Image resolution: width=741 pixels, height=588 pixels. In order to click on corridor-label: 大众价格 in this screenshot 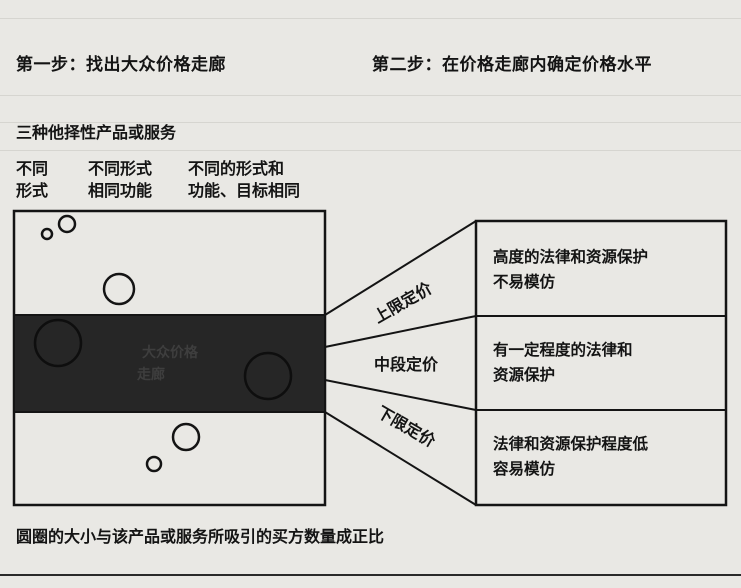, I will do `click(170, 352)`.